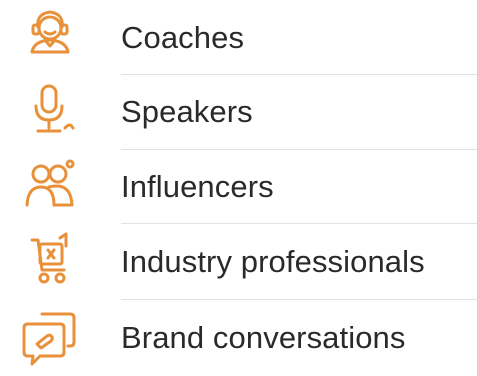  What do you see at coordinates (183, 37) in the screenshot?
I see `item-label-coaches: Coaches` at bounding box center [183, 37].